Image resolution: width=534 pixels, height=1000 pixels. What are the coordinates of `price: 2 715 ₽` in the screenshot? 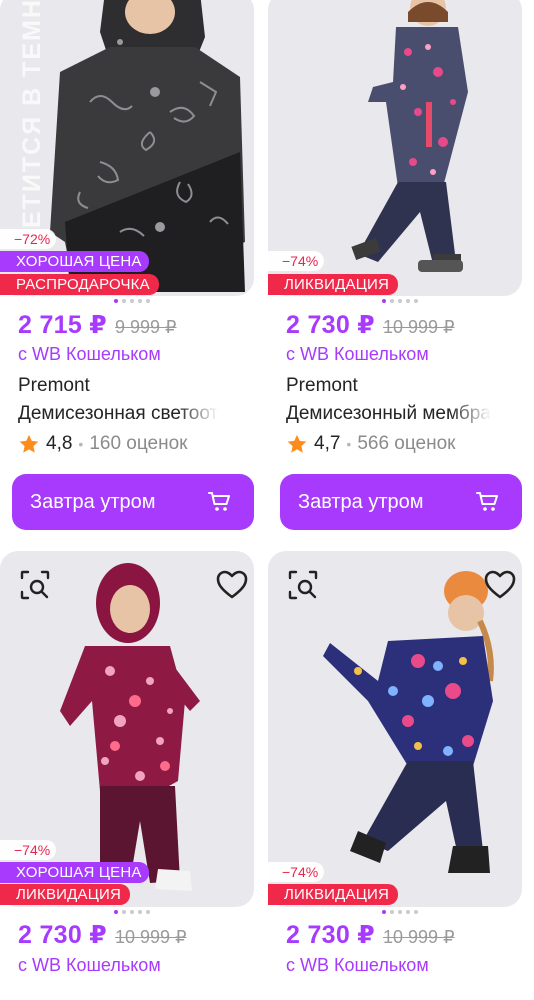 It's located at (63, 325).